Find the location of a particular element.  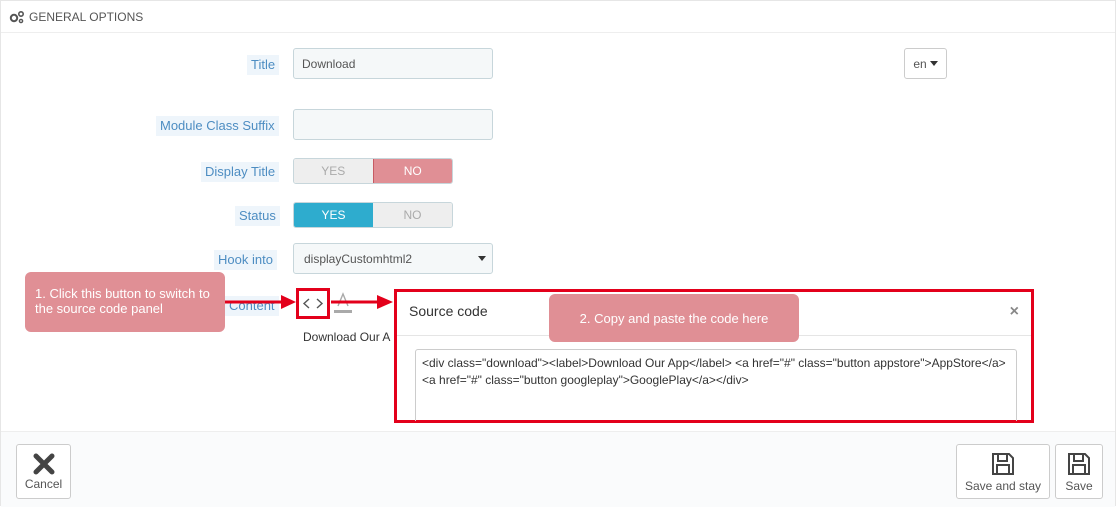

status-toggle: YES NO is located at coordinates (373, 215).